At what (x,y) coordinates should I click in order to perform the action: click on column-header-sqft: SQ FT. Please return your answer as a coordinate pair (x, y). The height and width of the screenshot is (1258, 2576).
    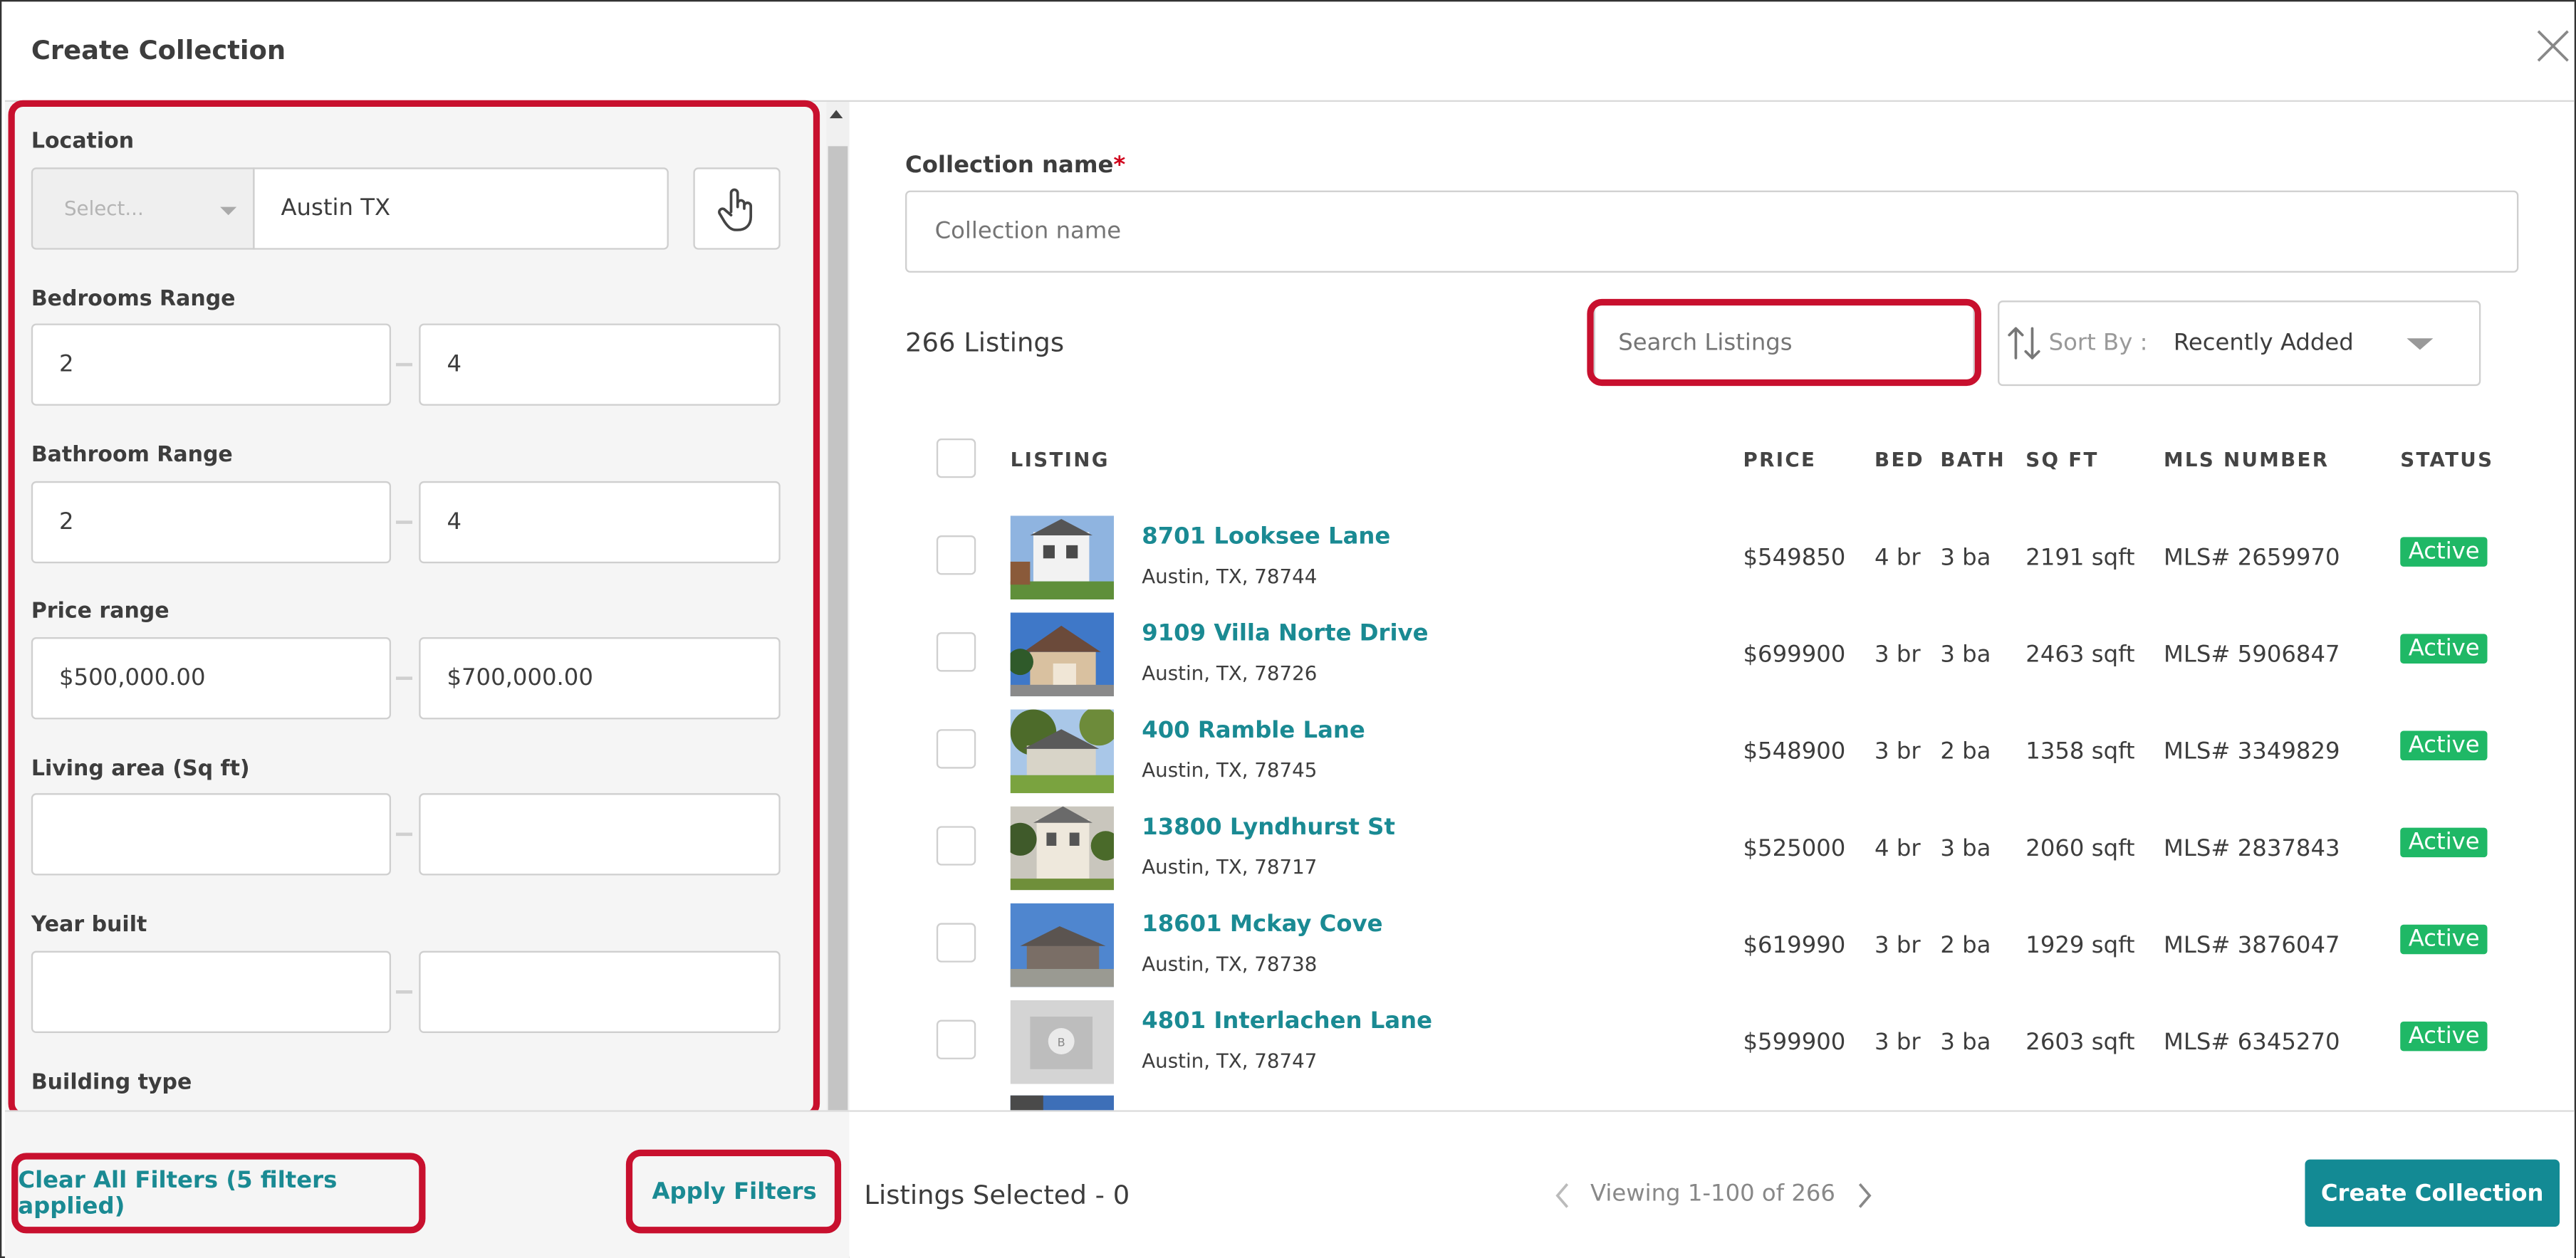
    Looking at the image, I should click on (2062, 460).